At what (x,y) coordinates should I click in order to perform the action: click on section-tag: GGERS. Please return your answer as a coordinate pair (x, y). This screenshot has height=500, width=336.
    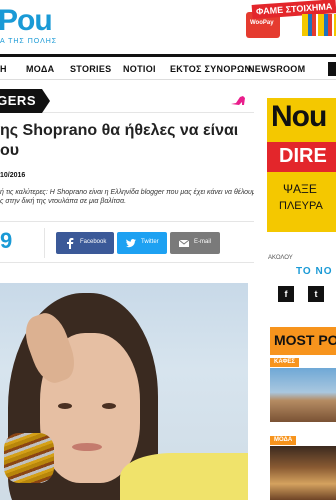
    Looking at the image, I should click on (21, 101).